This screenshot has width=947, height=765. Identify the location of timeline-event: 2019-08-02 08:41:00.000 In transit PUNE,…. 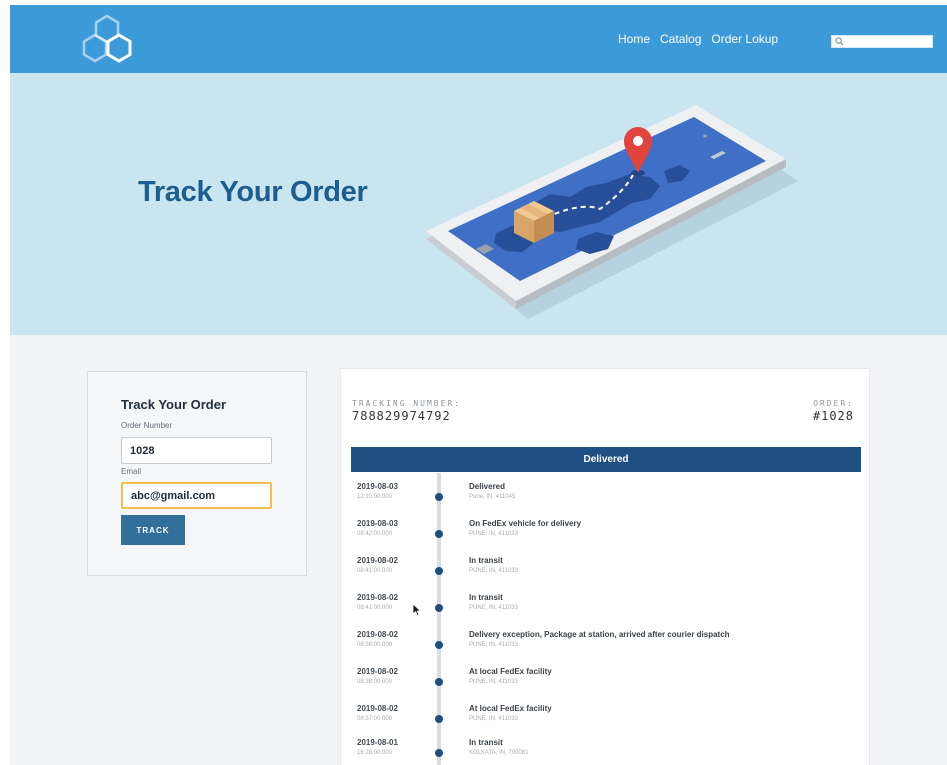
(606, 568).